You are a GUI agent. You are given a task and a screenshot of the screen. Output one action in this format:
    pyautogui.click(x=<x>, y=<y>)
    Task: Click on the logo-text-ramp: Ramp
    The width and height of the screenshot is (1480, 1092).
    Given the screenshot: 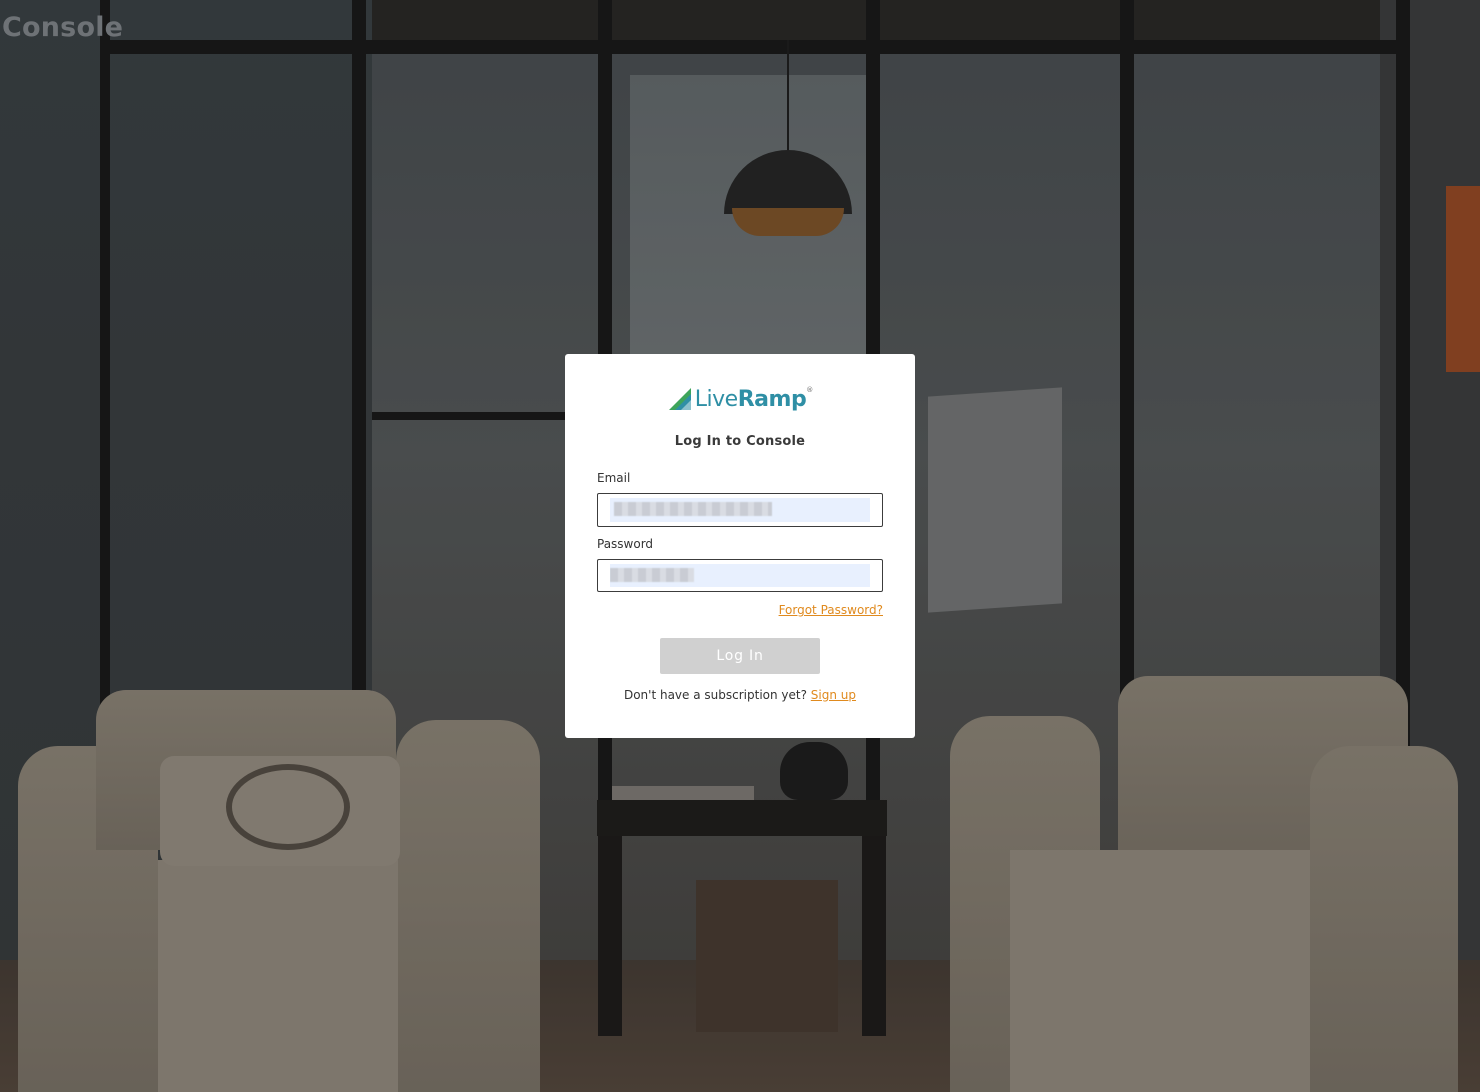 What is the action you would take?
    pyautogui.click(x=772, y=399)
    